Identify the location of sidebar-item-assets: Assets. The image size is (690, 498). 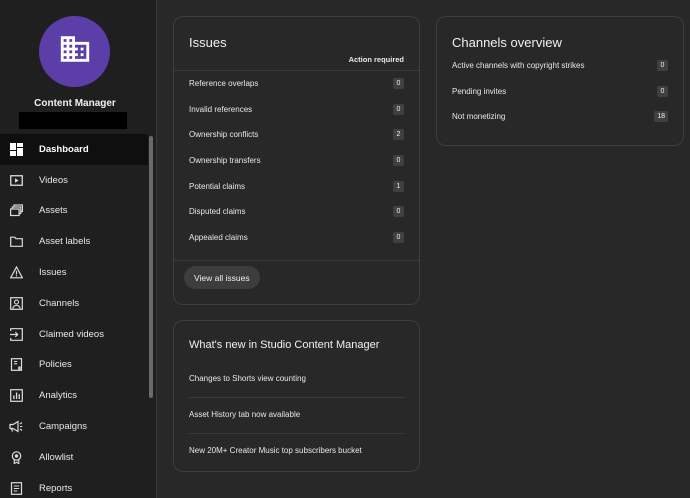
(74, 211).